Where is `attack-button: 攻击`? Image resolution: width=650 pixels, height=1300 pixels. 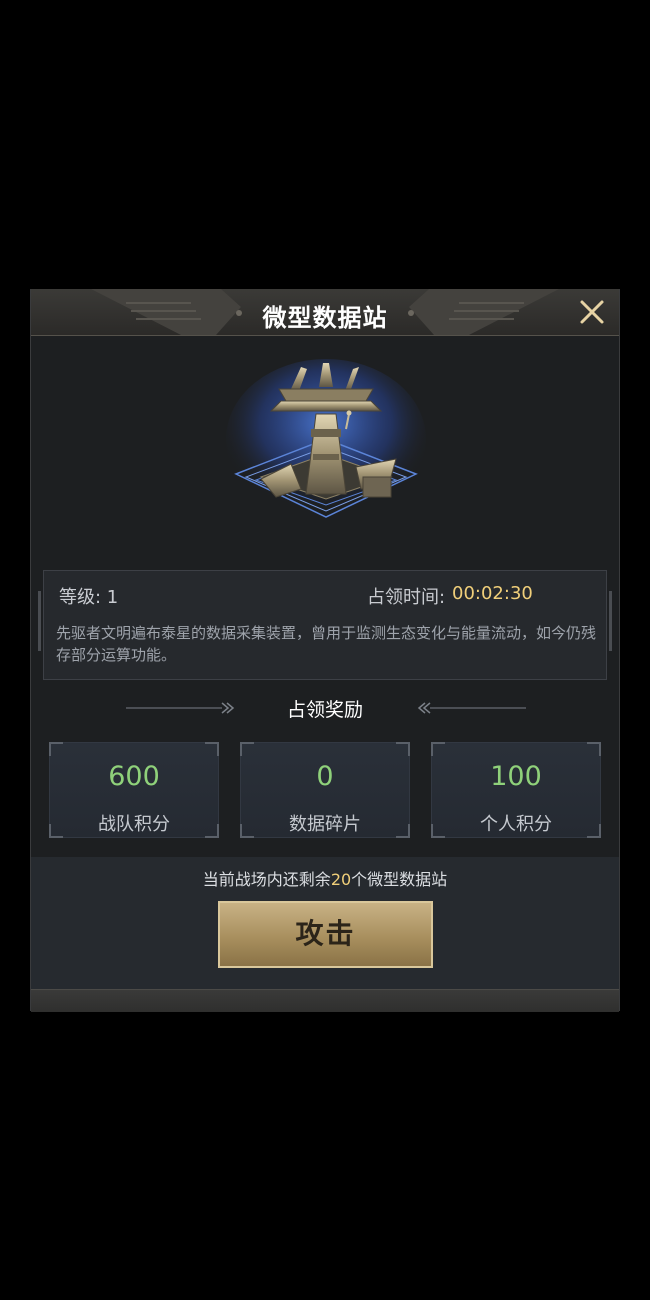
attack-button: 攻击 is located at coordinates (325, 934).